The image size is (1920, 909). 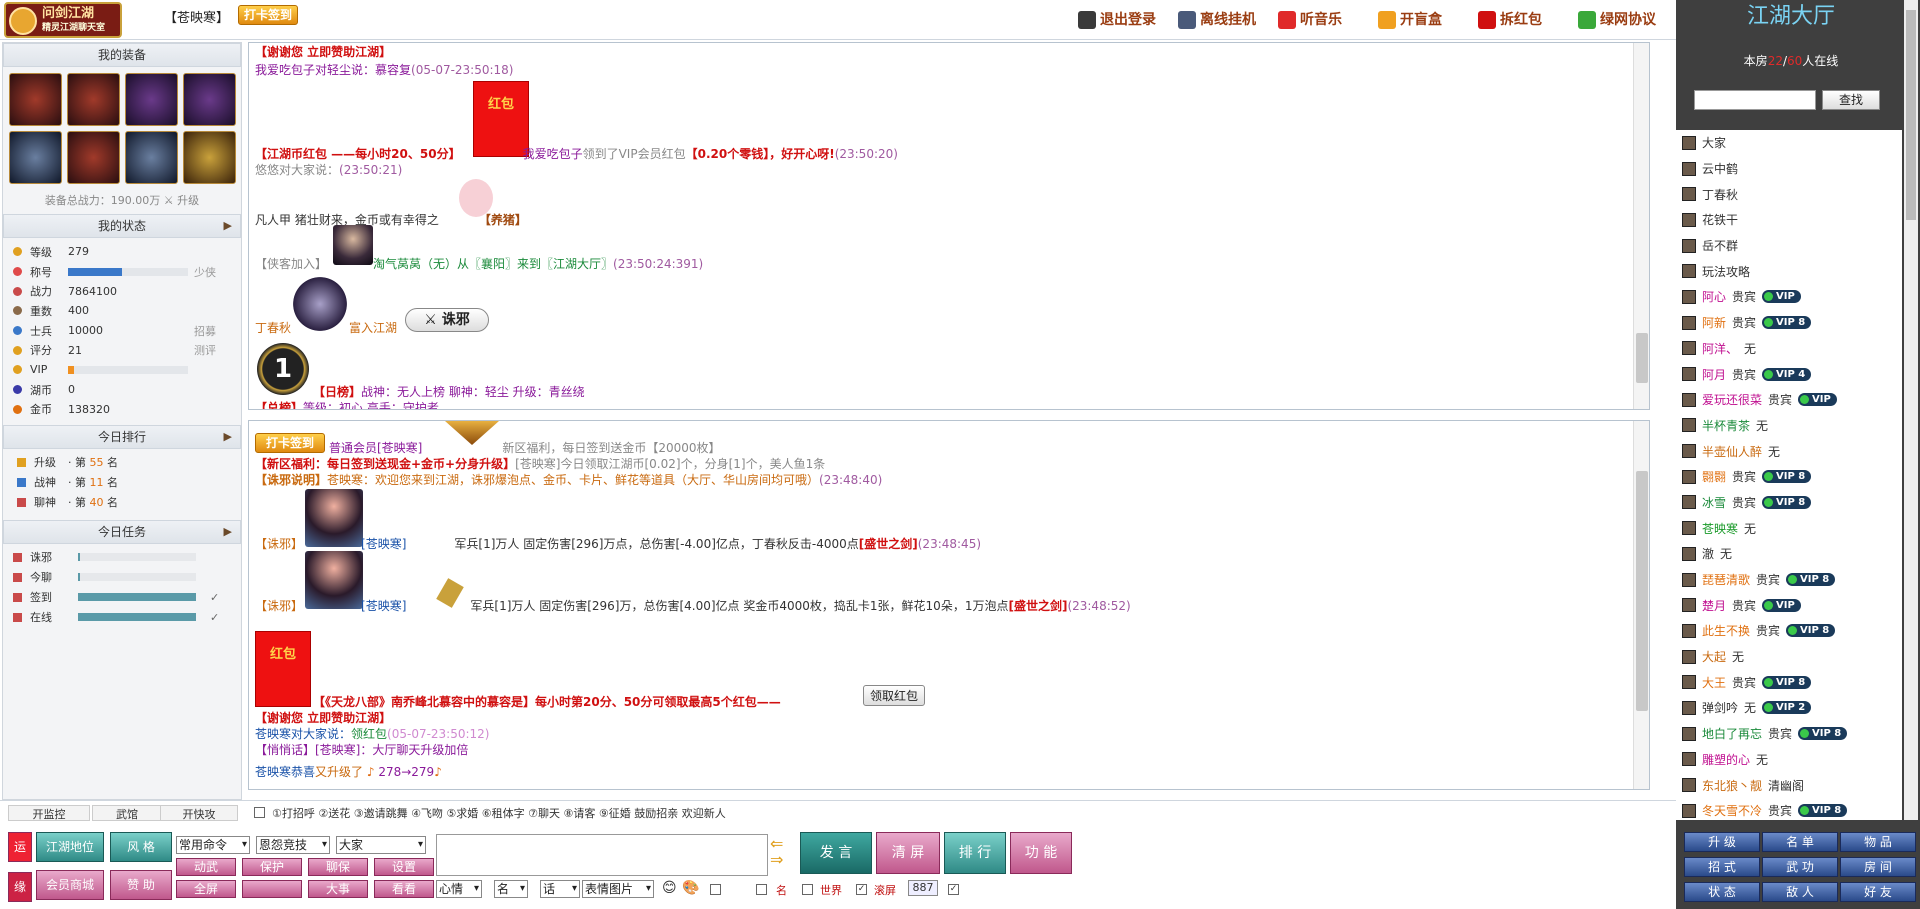 I want to click on name-checkbox, so click(x=761, y=889).